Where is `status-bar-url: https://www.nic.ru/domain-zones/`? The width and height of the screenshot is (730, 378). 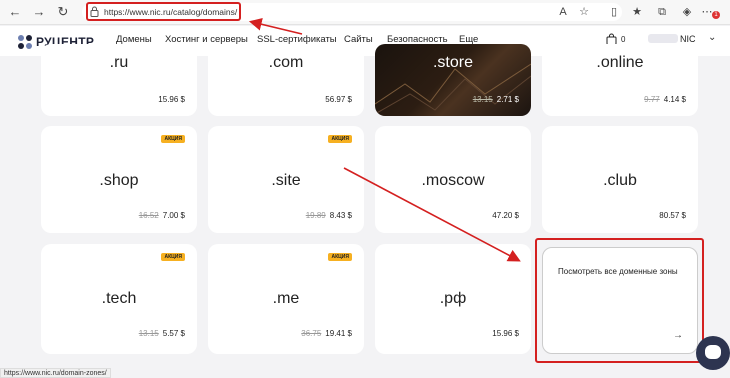 status-bar-url: https://www.nic.ru/domain-zones/ is located at coordinates (55, 373).